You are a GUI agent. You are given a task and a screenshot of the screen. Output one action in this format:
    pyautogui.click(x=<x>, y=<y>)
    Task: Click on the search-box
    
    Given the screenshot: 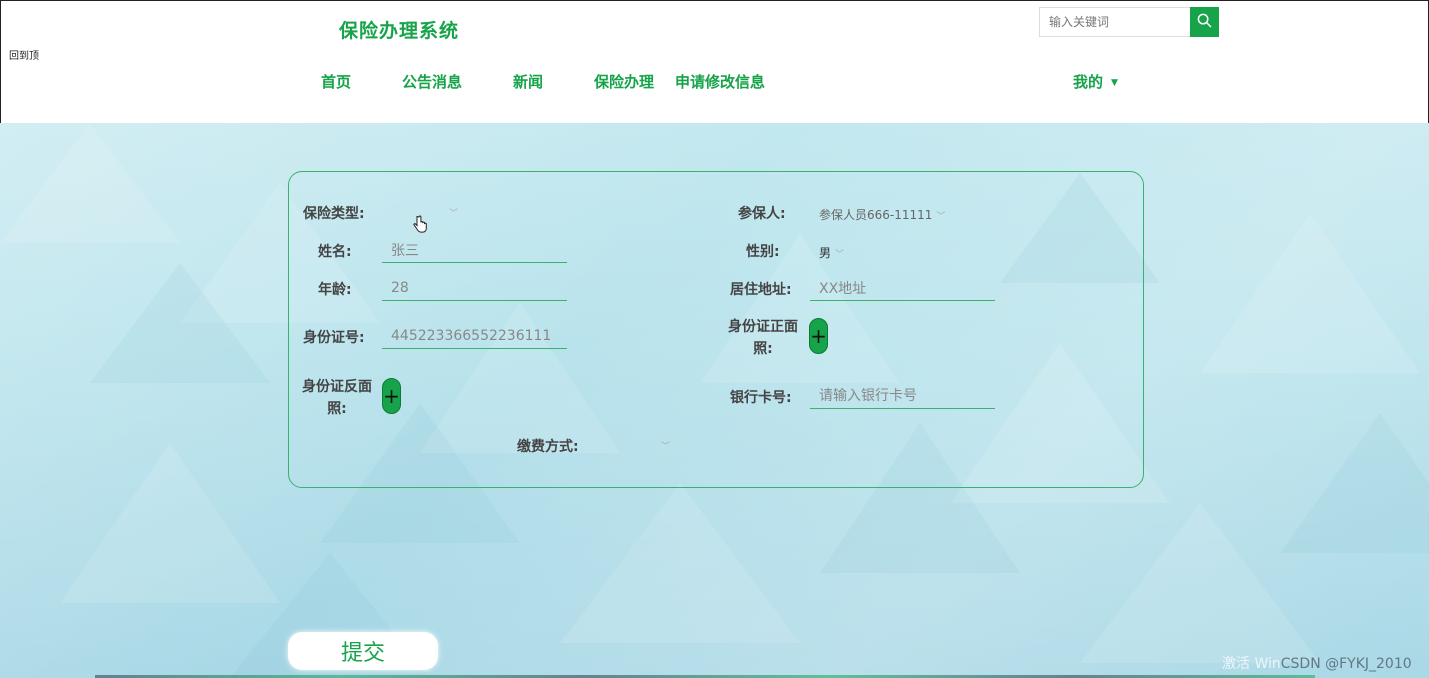 What is the action you would take?
    pyautogui.click(x=1129, y=22)
    